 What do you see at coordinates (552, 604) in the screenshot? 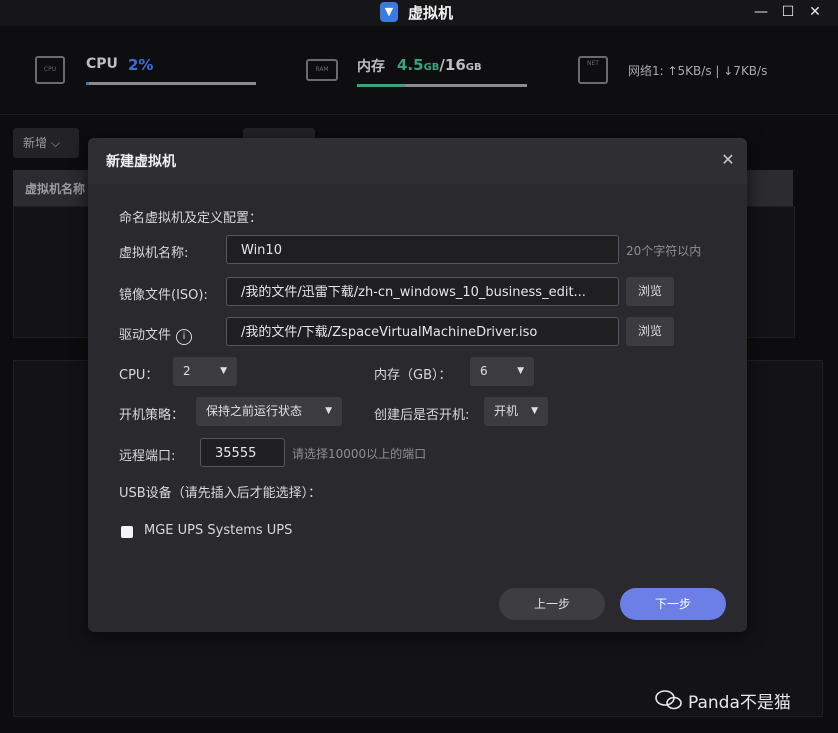
I see `previous-step-button: 上一步` at bounding box center [552, 604].